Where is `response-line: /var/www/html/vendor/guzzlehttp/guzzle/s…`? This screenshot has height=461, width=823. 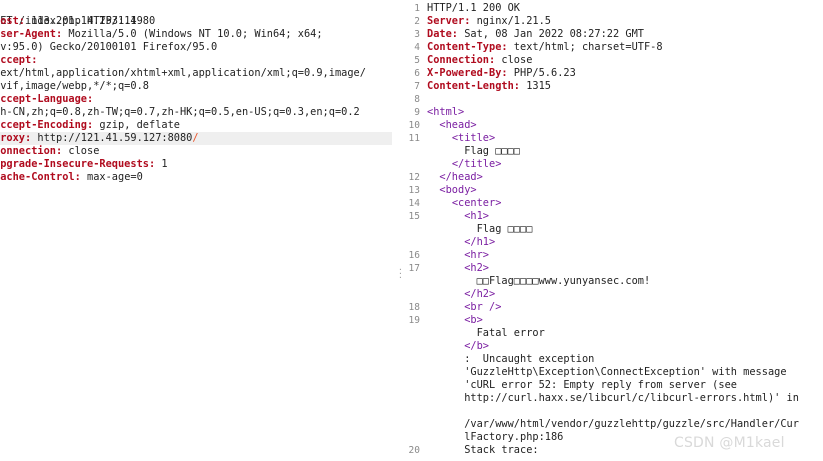 response-line: /var/www/html/vendor/guzzlehttp/guzzle/s… is located at coordinates (613, 424).